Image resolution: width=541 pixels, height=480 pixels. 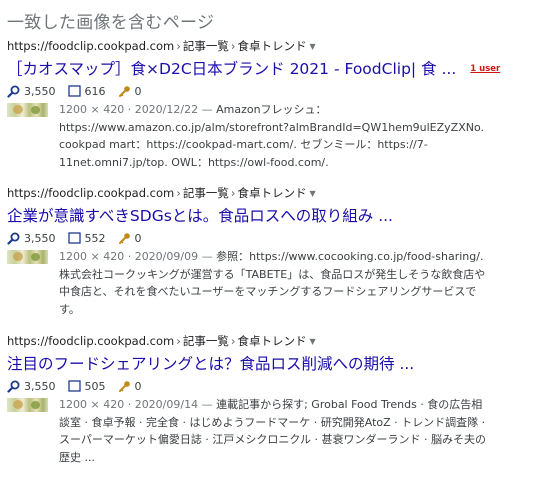 I want to click on user-count-badge: 1 user, so click(x=485, y=69).